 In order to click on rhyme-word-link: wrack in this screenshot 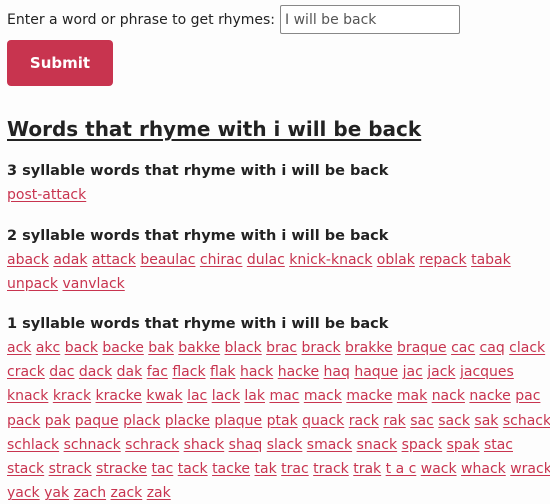, I will do `click(530, 469)`.